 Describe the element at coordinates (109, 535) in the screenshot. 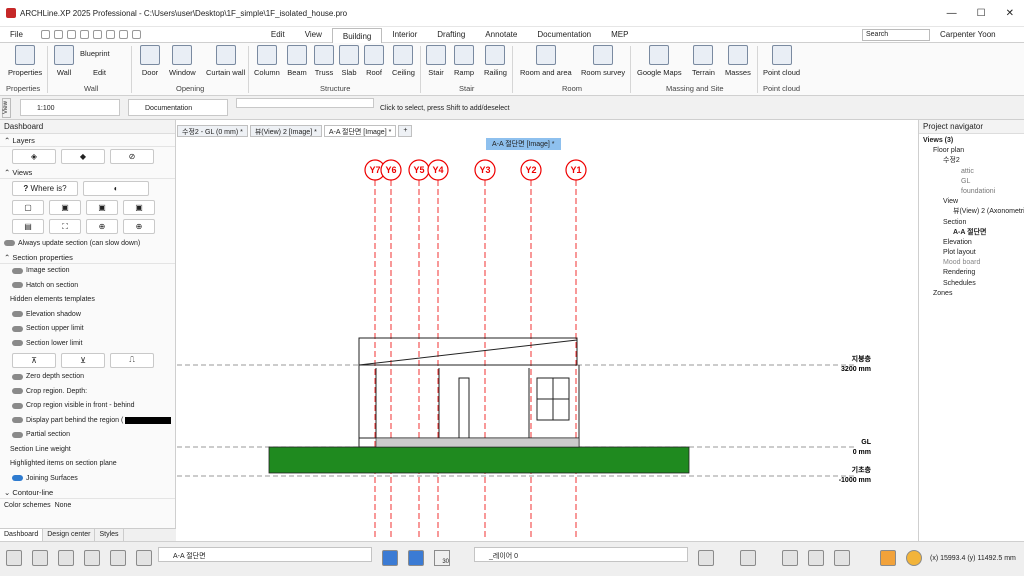

I see `tab-styles: Styles` at that location.